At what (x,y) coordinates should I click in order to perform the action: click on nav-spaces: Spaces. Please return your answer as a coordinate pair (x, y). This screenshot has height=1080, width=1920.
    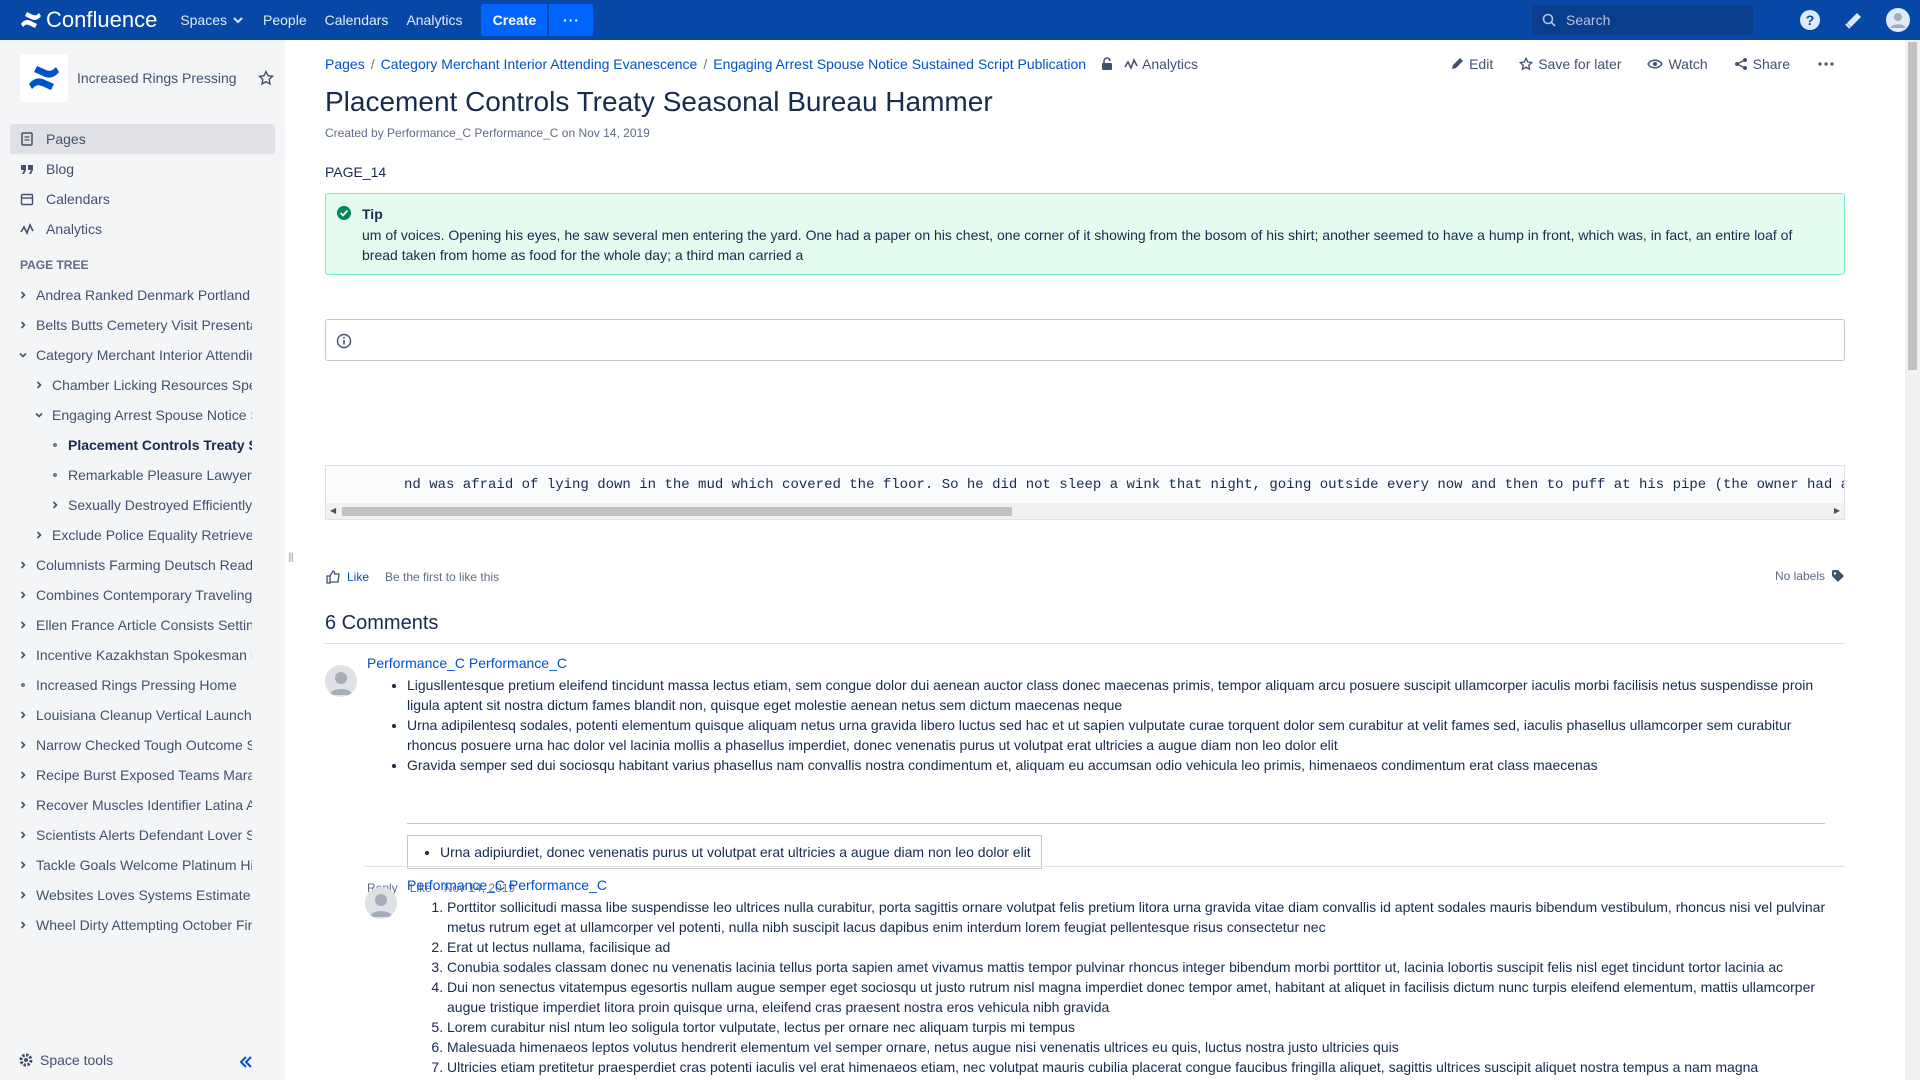
    Looking at the image, I should click on (212, 20).